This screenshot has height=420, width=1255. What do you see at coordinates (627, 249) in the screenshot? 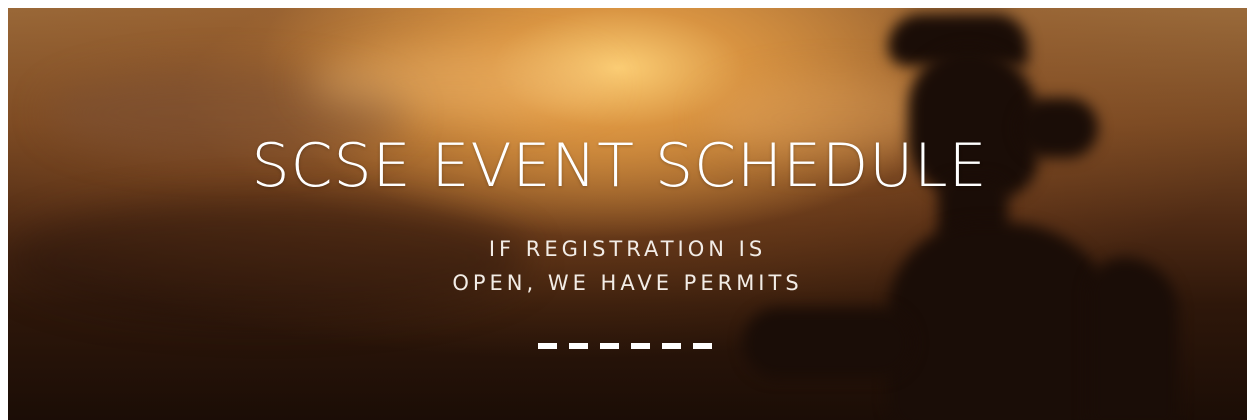
I see `subtitle-line-1: IF REGISTRATION IS` at bounding box center [627, 249].